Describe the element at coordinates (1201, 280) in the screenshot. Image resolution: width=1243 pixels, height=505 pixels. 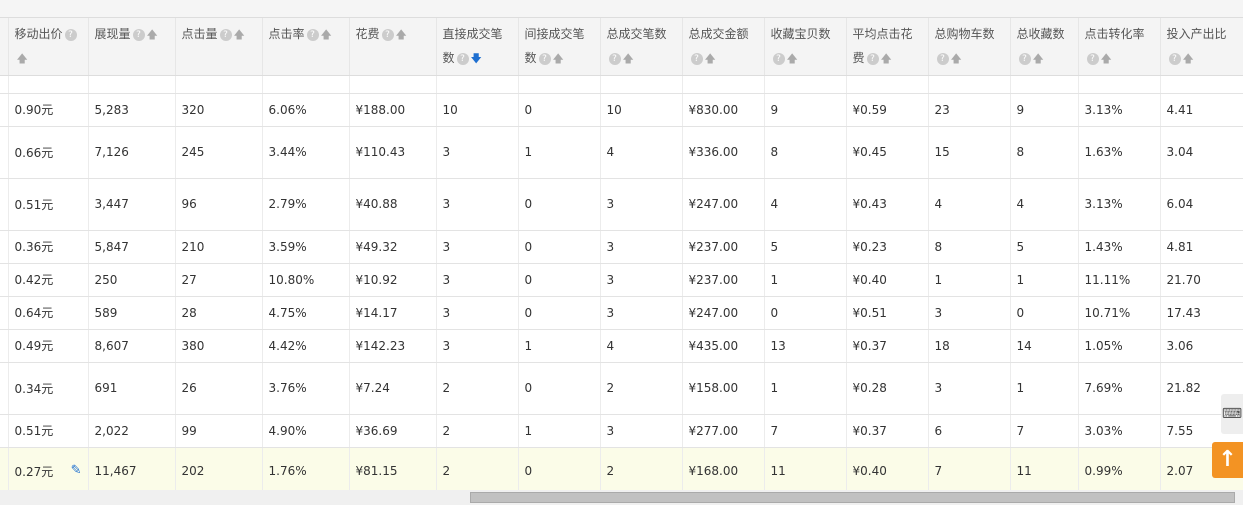
I see `table-cell: 21.70` at that location.